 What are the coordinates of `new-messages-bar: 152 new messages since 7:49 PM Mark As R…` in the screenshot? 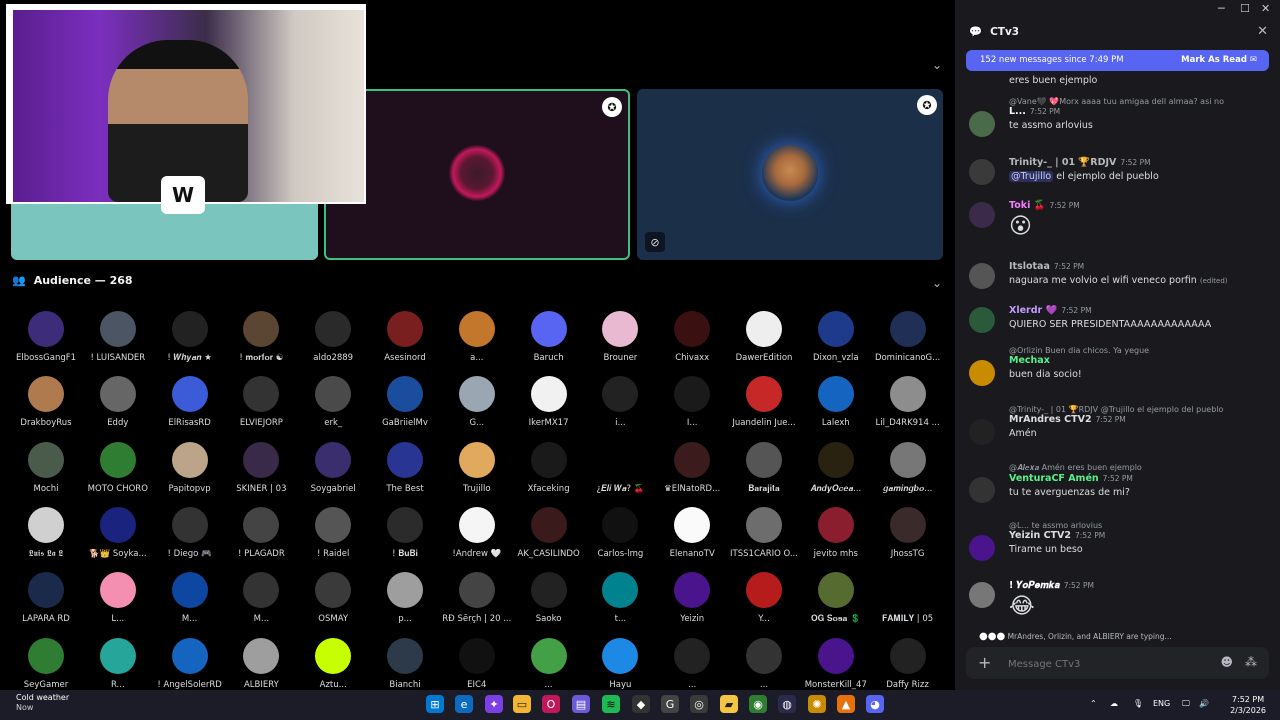 It's located at (1117, 60).